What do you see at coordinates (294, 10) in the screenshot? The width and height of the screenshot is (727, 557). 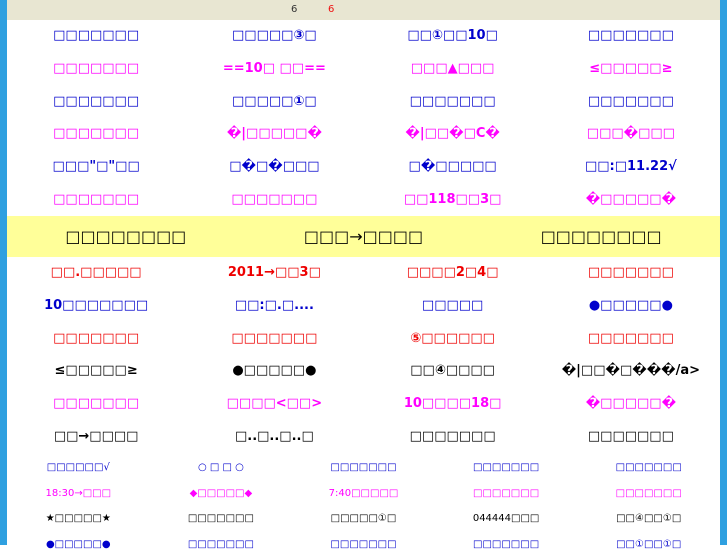 I see `counter-a: 6` at bounding box center [294, 10].